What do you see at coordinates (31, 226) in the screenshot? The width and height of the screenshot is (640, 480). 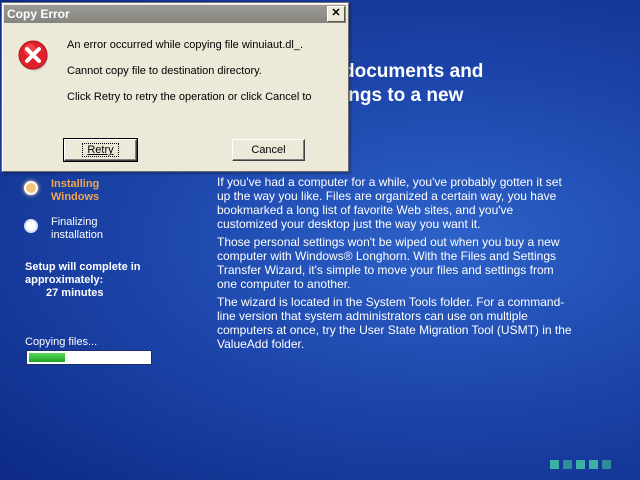 I see `pending-step-icon` at bounding box center [31, 226].